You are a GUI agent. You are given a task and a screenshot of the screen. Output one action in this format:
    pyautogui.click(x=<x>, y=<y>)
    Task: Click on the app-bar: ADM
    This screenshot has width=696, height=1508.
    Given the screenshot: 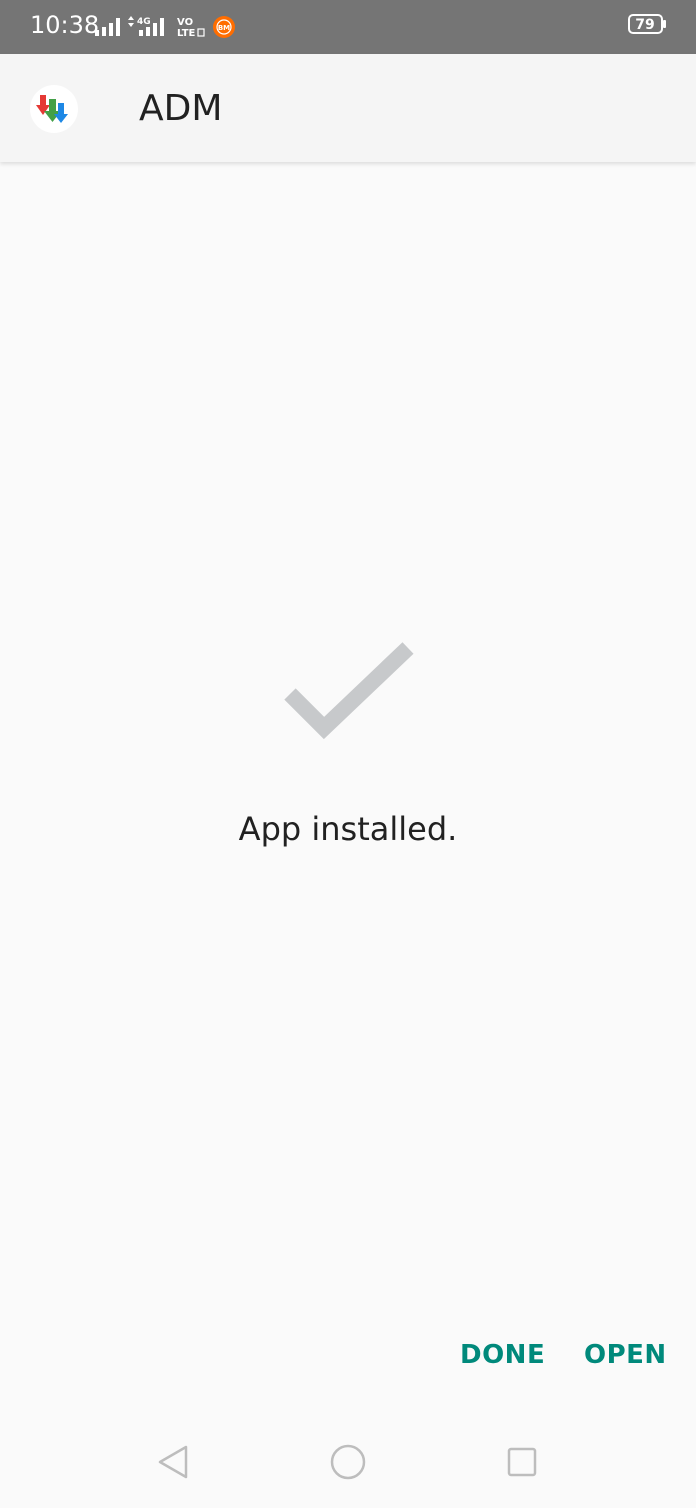 What is the action you would take?
    pyautogui.click(x=348, y=108)
    